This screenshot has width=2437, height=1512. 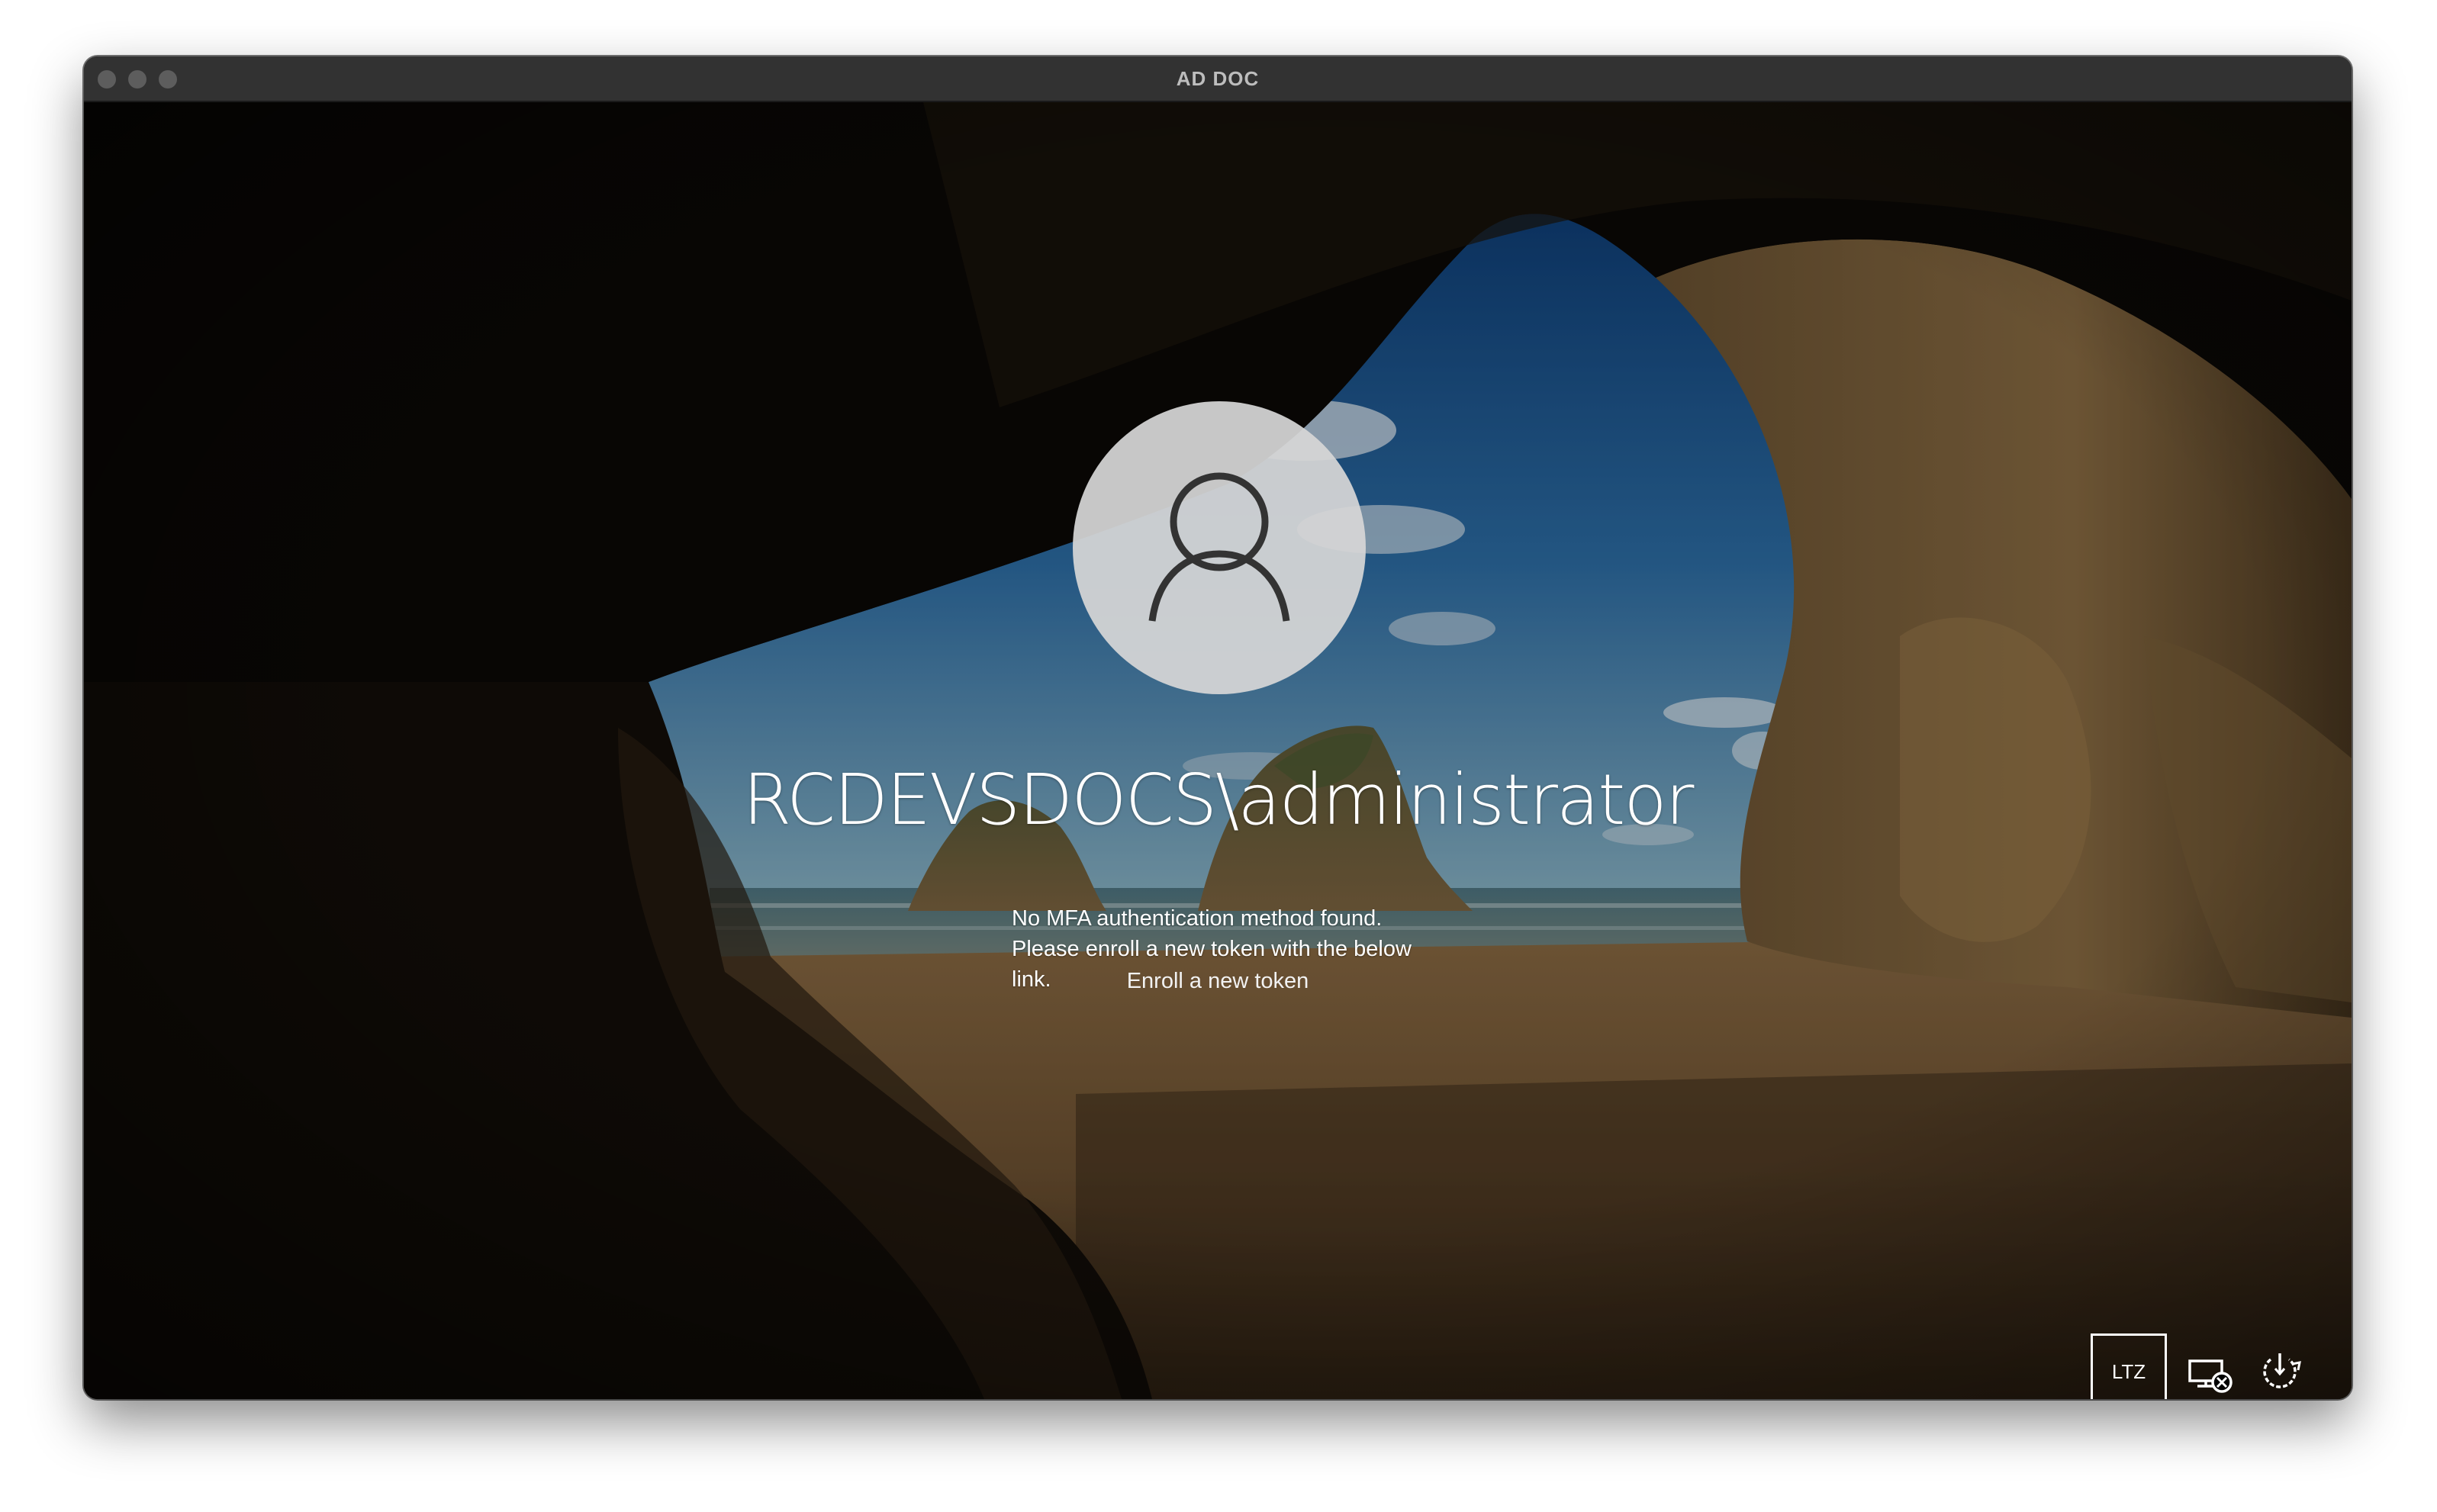 What do you see at coordinates (1197, 919) in the screenshot?
I see `mfa-message-line: No MFA authentication method found.` at bounding box center [1197, 919].